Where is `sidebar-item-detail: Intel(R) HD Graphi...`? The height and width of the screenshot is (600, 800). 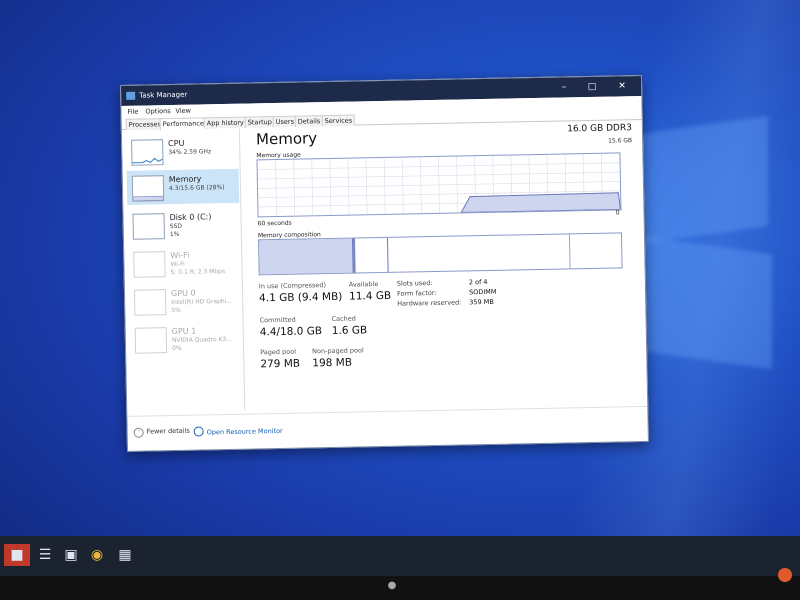
sidebar-item-detail: Intel(R) HD Graphi... is located at coordinates (202, 302).